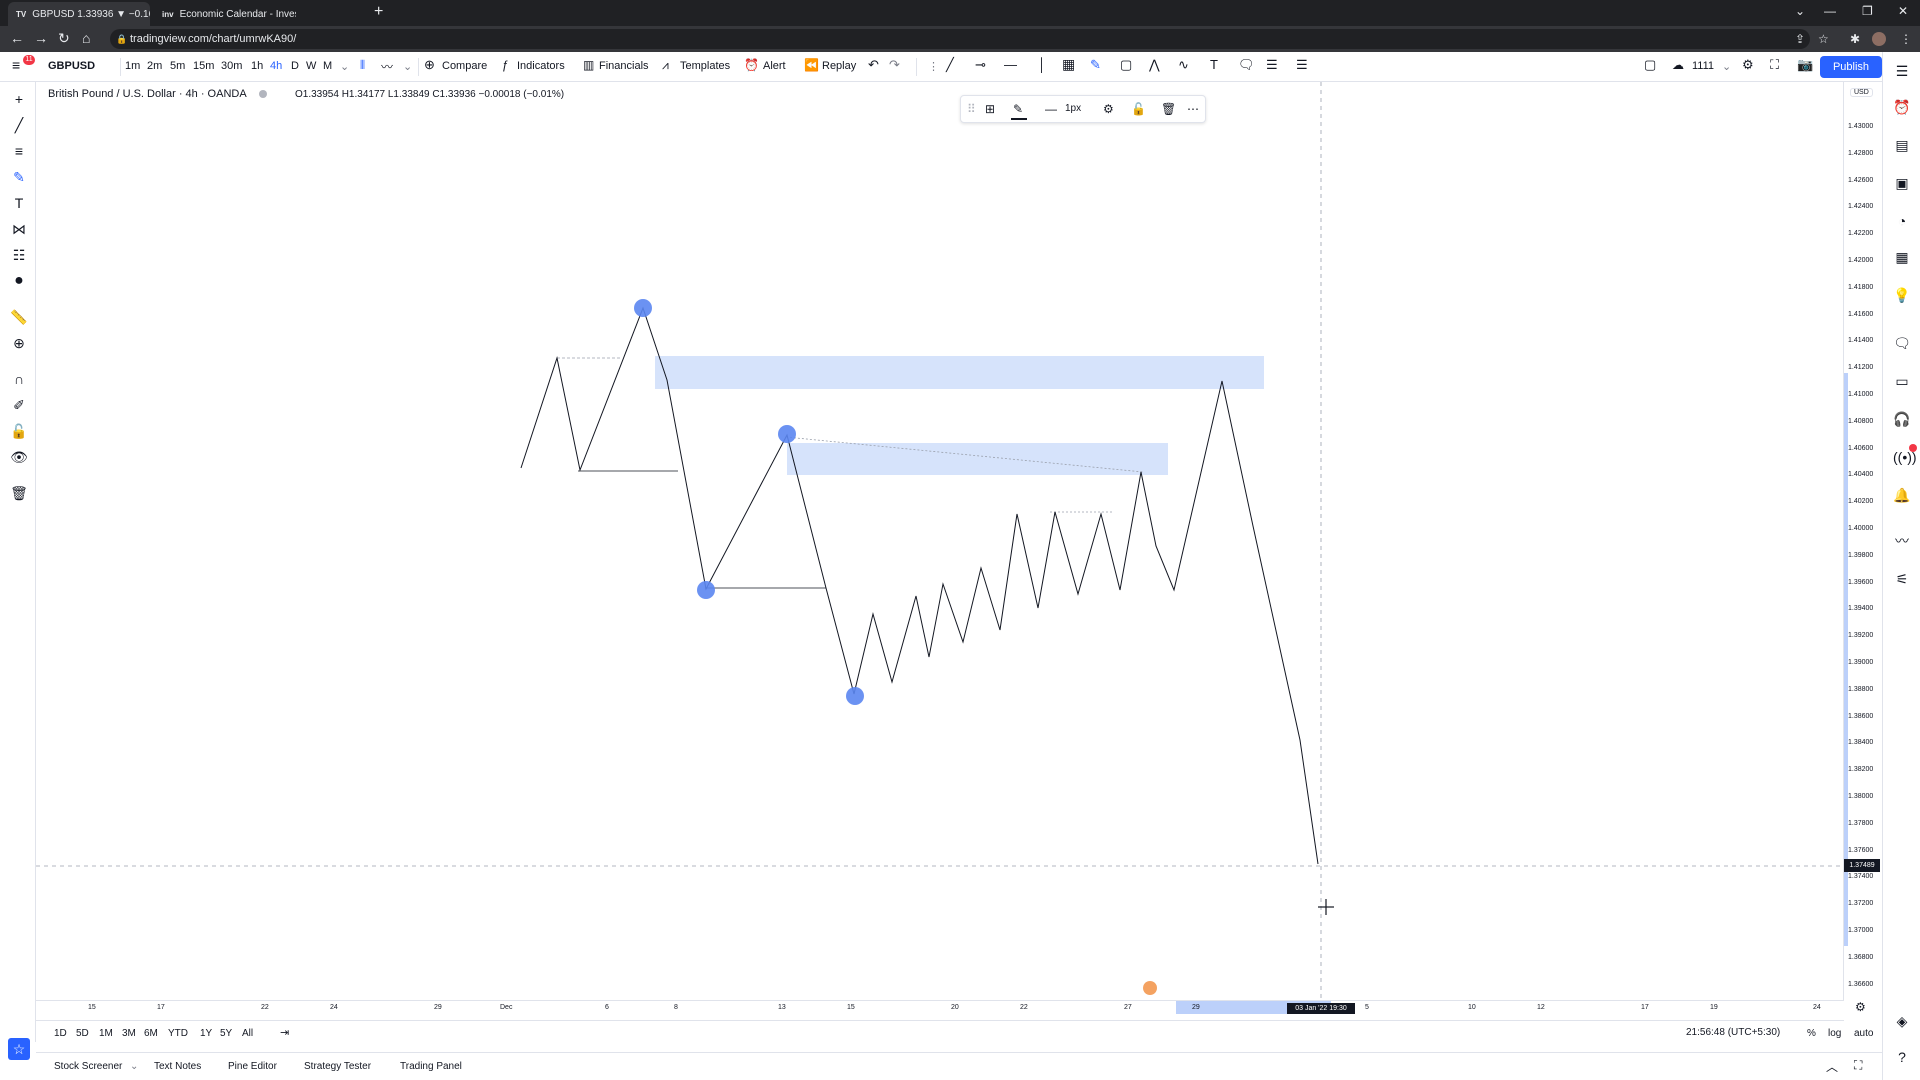 The image size is (1920, 1080). What do you see at coordinates (1906, 39) in the screenshot?
I see `browser-menu-icon: ⋮` at bounding box center [1906, 39].